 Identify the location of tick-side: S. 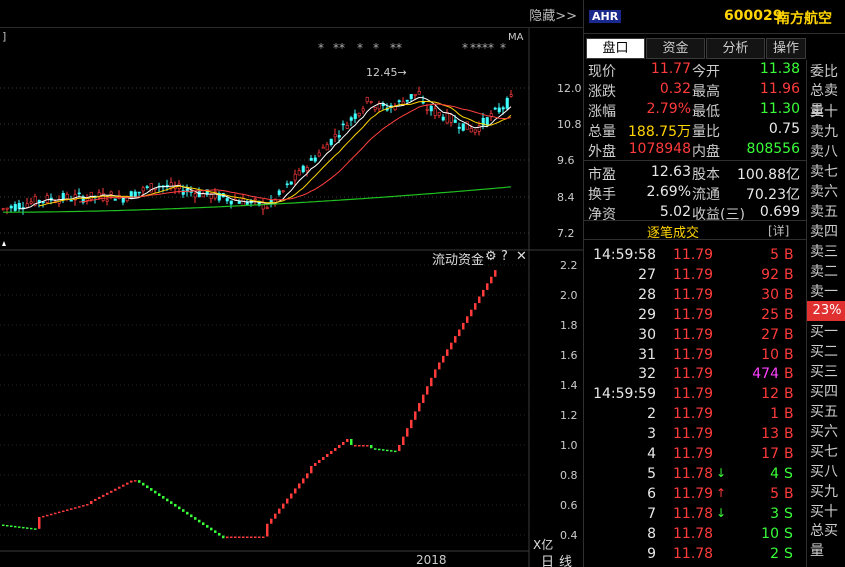
(788, 473).